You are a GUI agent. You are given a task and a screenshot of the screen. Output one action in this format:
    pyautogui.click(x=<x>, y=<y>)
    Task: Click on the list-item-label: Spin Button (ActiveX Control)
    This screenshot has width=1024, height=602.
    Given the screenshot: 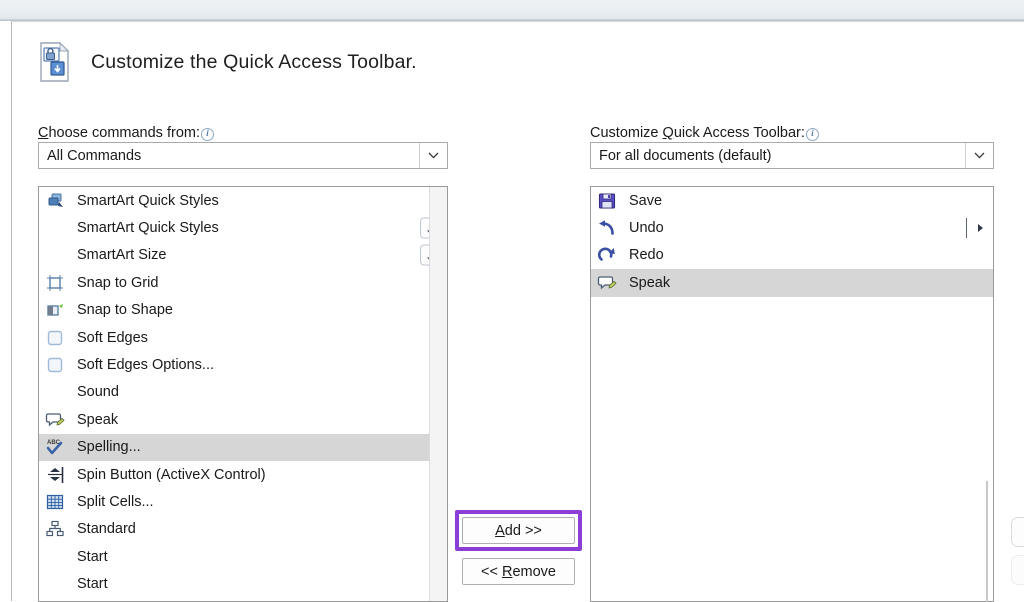 What is the action you would take?
    pyautogui.click(x=171, y=474)
    